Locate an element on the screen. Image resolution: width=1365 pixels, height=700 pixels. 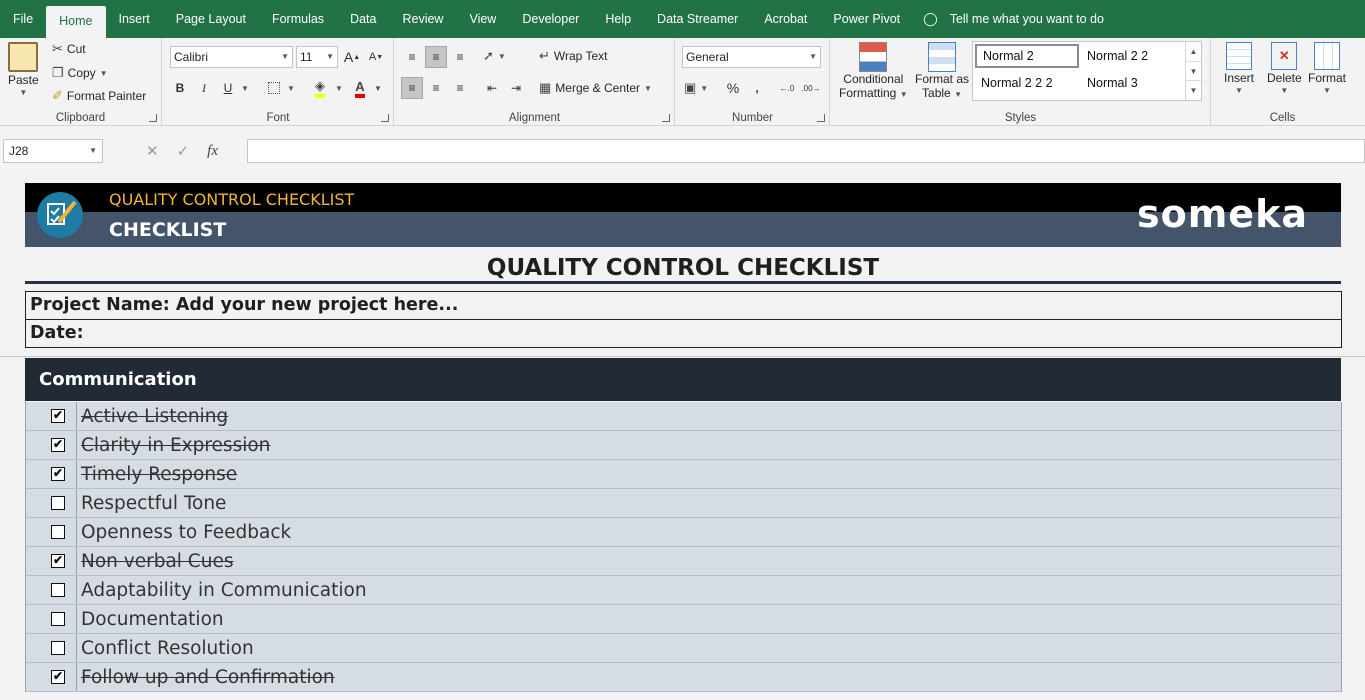
number-format-select: General ▼ is located at coordinates (751, 57).